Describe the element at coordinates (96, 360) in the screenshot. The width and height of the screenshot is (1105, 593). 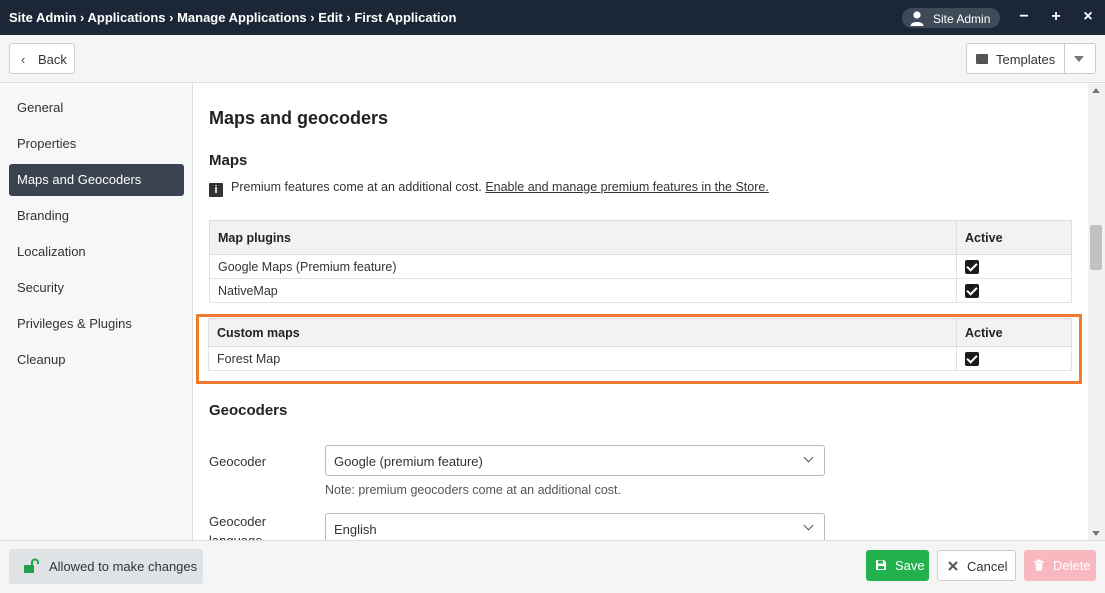
I see `sidebar-item-cleanup: Cleanup` at that location.